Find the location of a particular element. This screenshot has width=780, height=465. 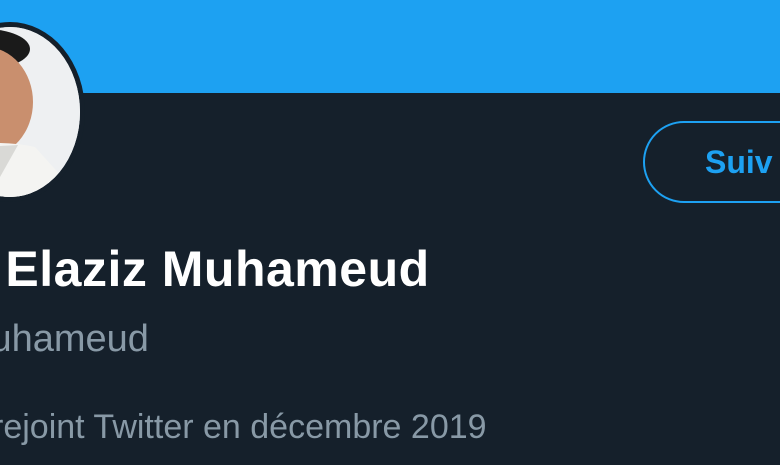

follow-button: Suiv is located at coordinates (711, 162).